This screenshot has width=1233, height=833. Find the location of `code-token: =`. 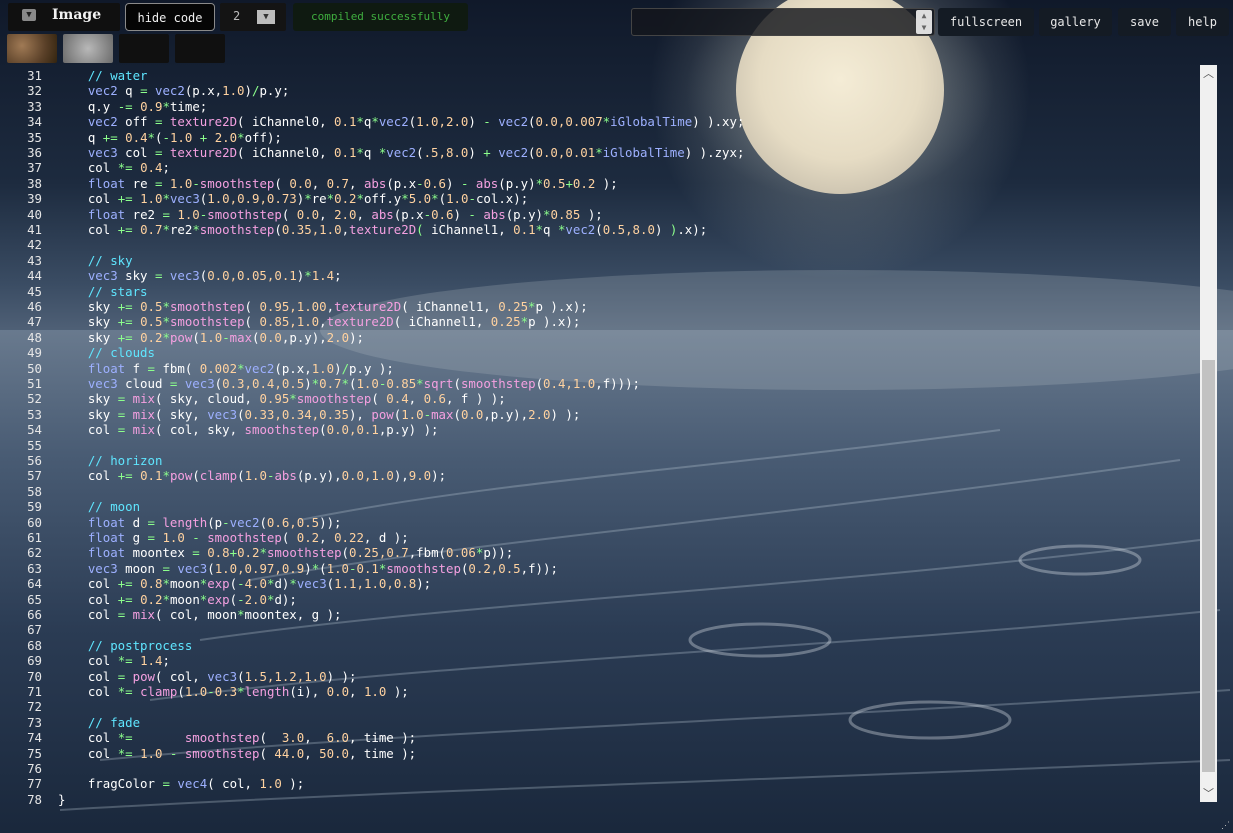

code-token: = is located at coordinates (162, 122).